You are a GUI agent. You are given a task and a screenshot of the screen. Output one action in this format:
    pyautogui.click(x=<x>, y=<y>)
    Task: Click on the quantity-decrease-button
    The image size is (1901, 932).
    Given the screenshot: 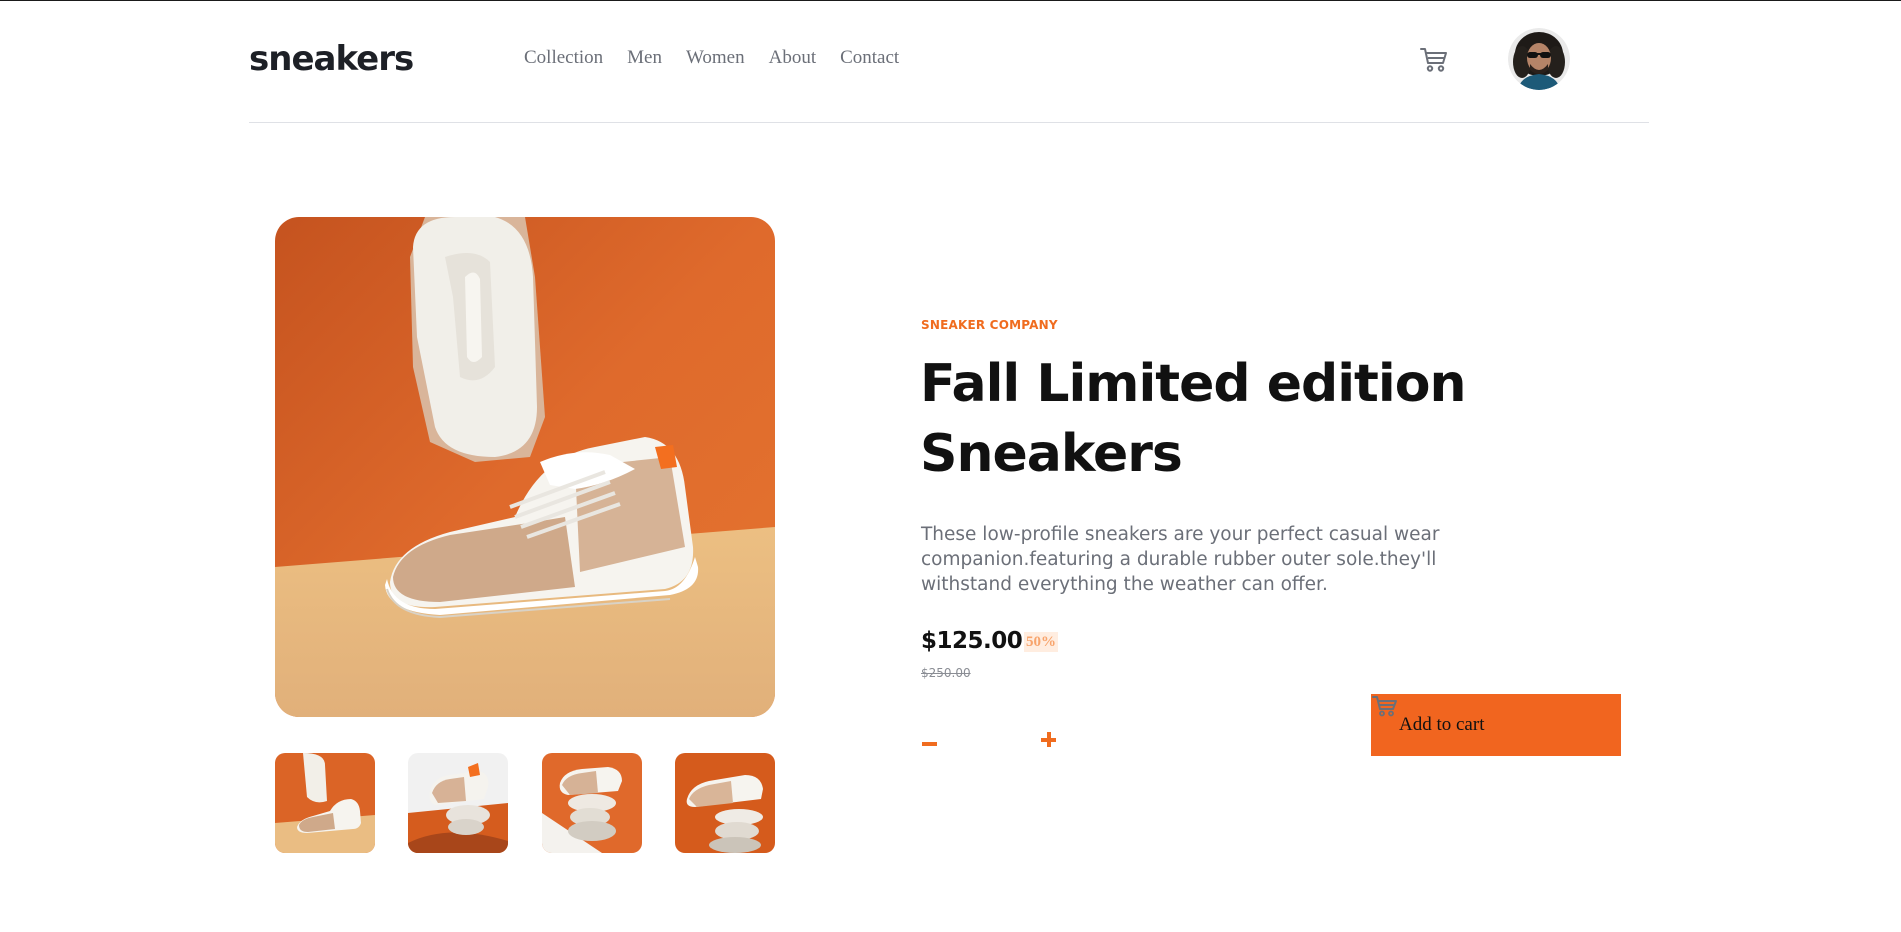 What is the action you would take?
    pyautogui.click(x=930, y=743)
    